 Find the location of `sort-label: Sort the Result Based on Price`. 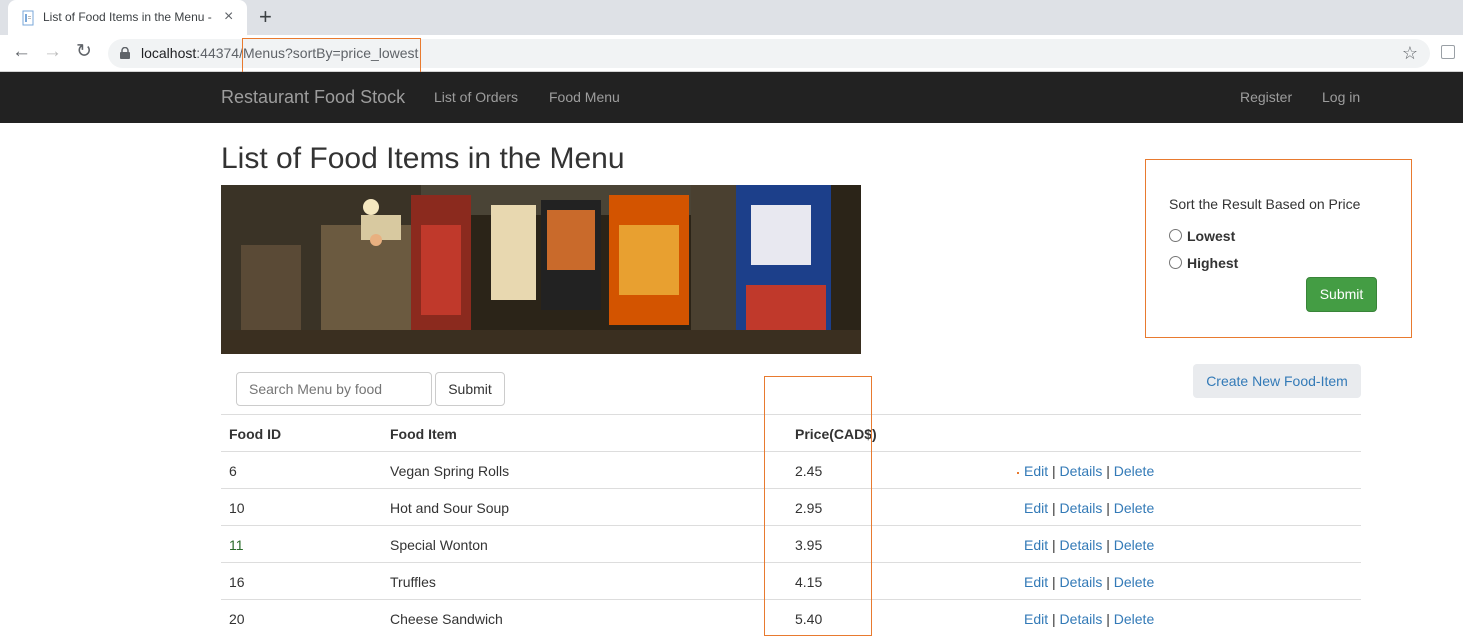

sort-label: Sort the Result Based on Price is located at coordinates (1265, 204).